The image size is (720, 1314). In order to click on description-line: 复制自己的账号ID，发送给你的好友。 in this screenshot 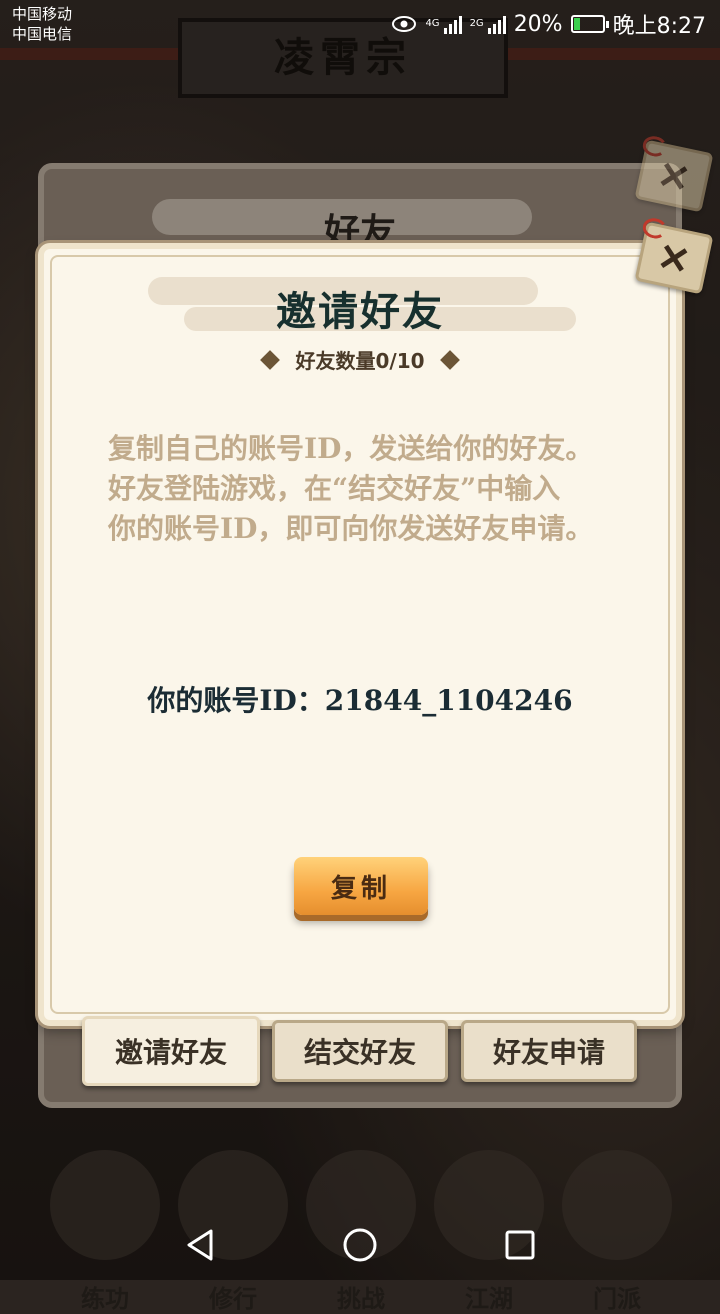, I will do `click(351, 448)`.